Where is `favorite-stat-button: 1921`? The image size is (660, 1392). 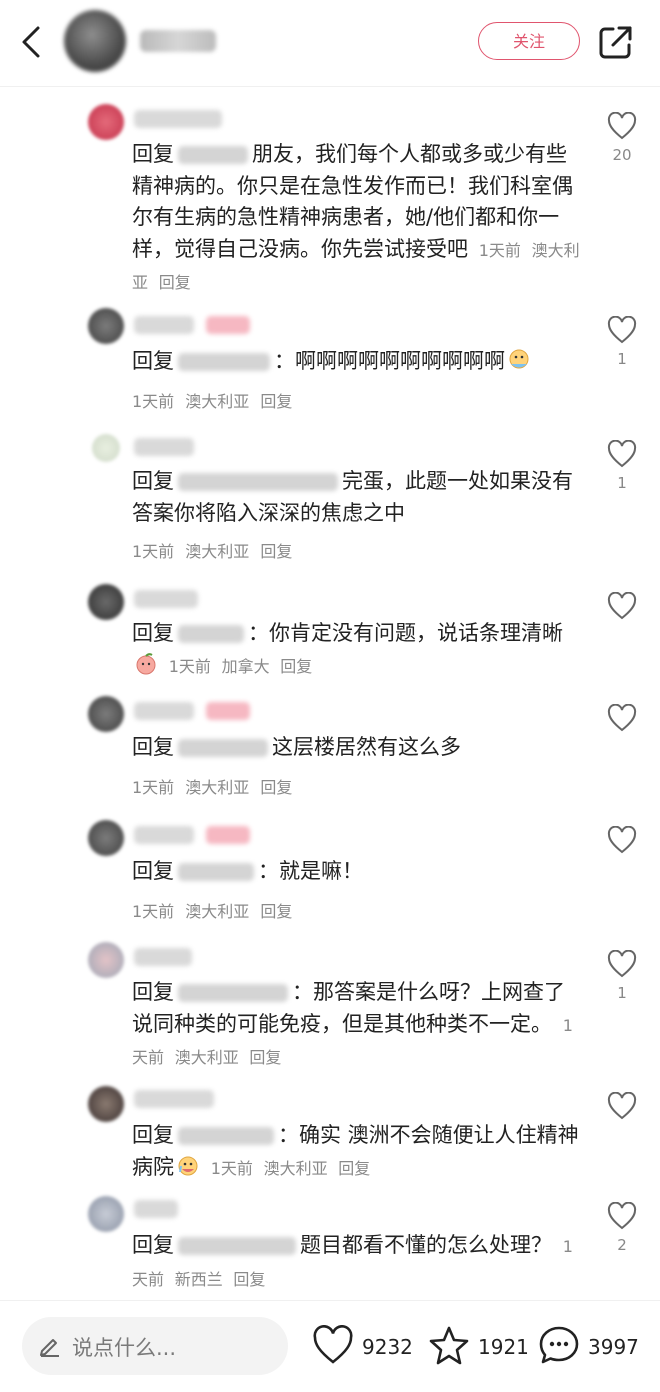 favorite-stat-button: 1921 is located at coordinates (478, 1347).